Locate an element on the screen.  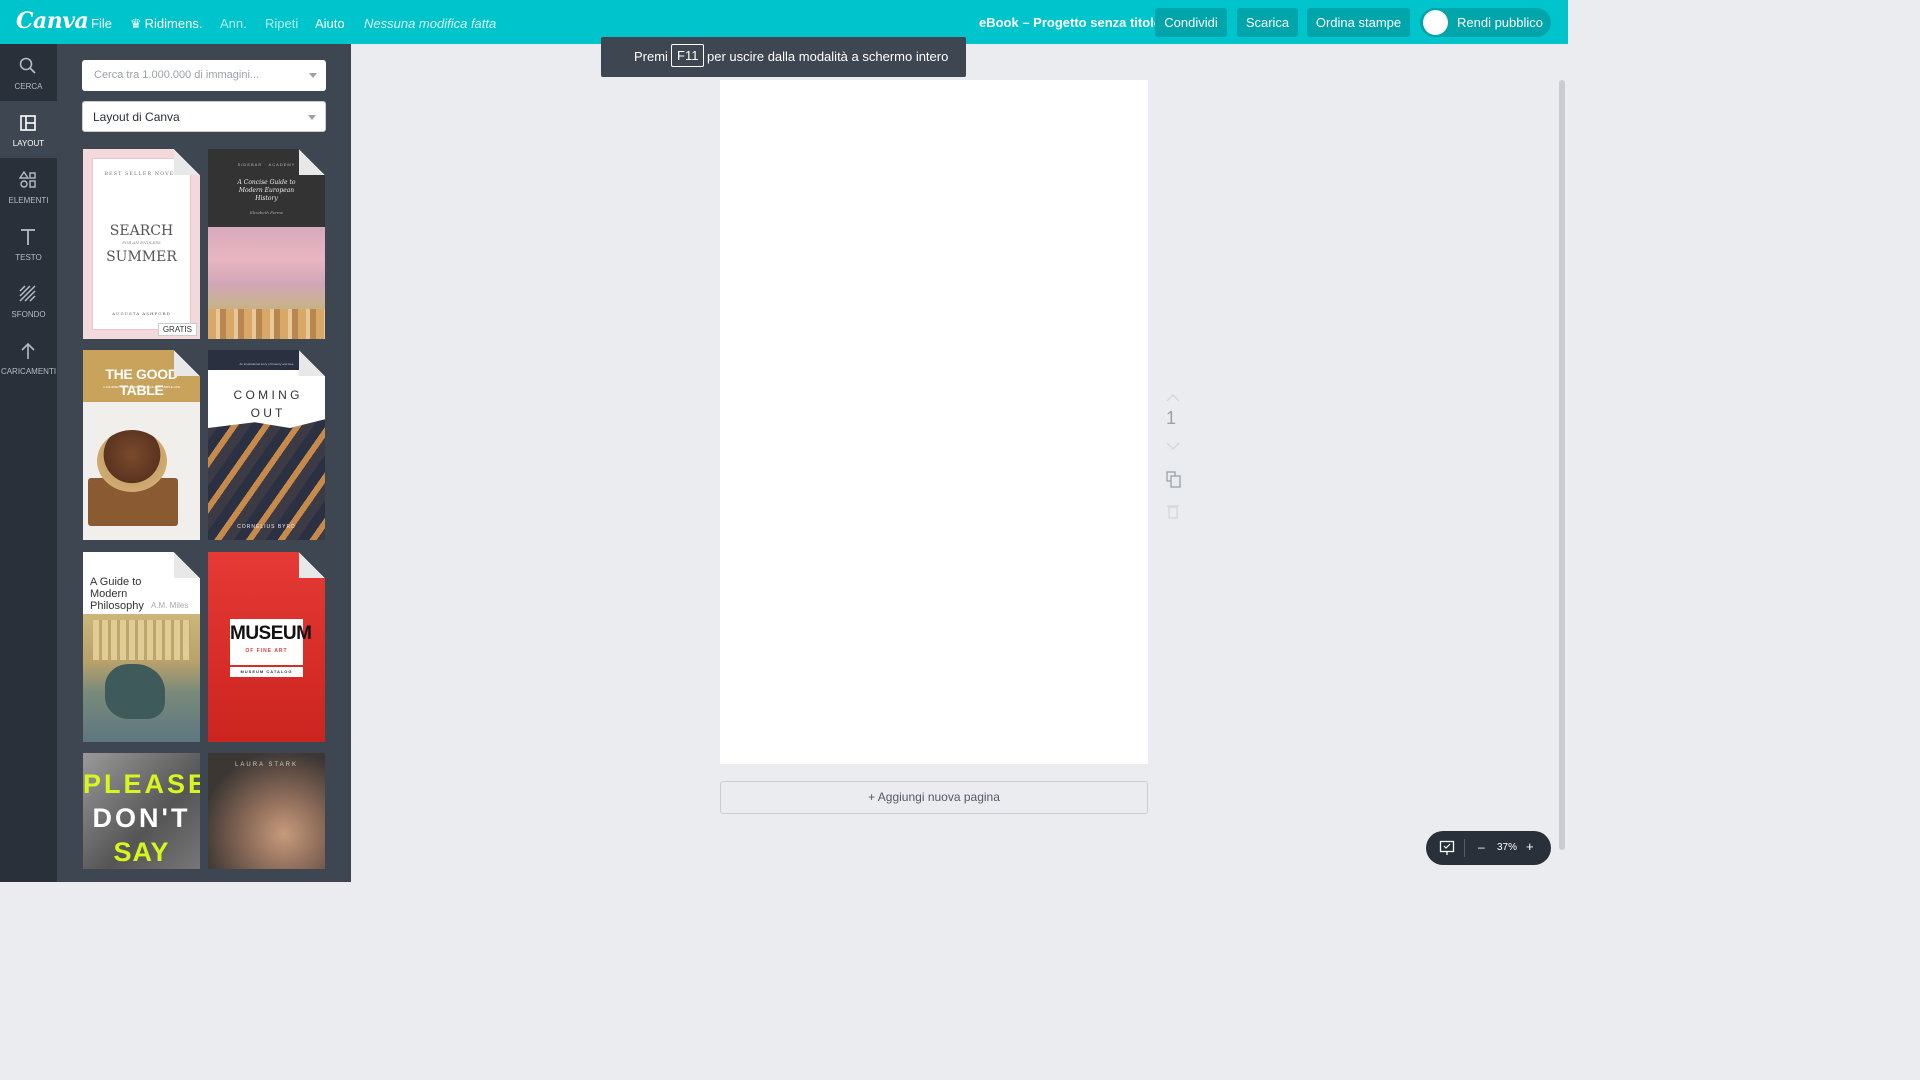
undo-button: Ann. is located at coordinates (233, 23).